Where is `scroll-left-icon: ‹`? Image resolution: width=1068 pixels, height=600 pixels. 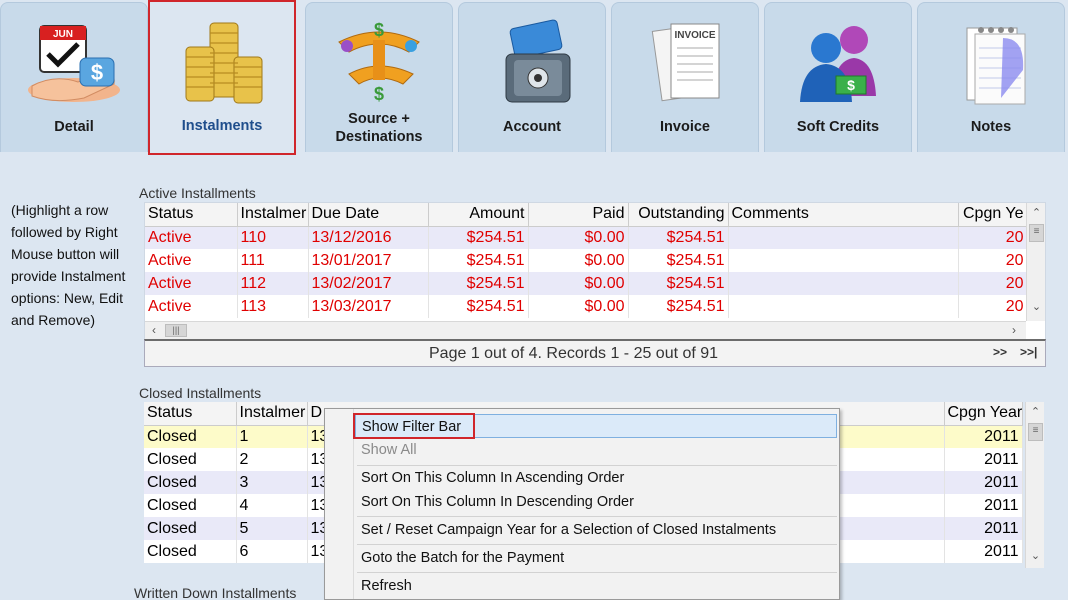
scroll-left-icon: ‹ is located at coordinates (154, 330).